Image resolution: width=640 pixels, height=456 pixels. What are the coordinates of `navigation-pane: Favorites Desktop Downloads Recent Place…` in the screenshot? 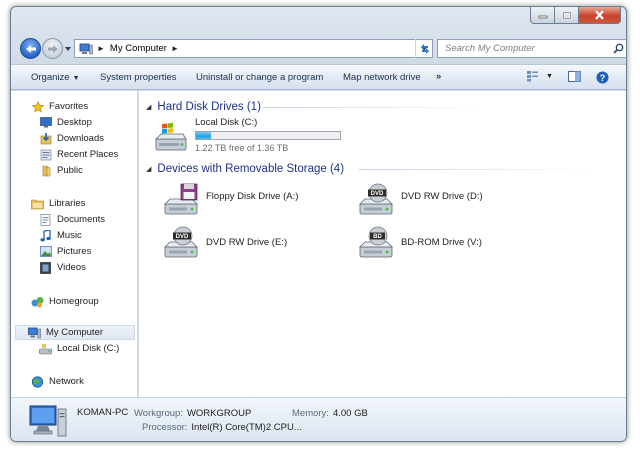 It's located at (74, 244).